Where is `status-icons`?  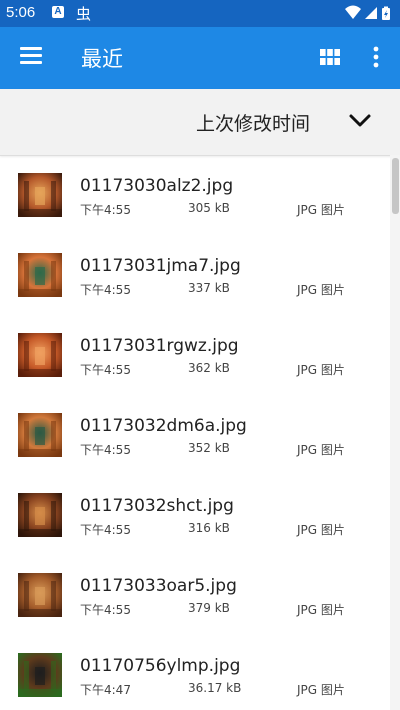 status-icons is located at coordinates (367, 12).